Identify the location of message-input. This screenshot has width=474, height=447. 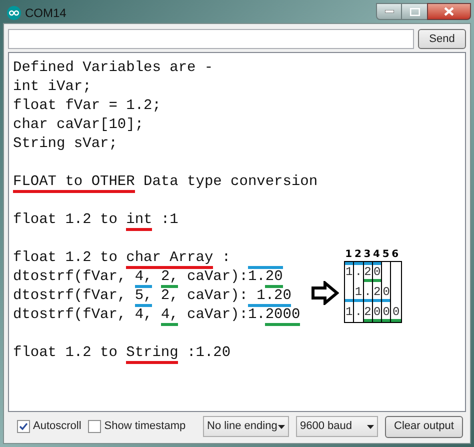
(211, 39).